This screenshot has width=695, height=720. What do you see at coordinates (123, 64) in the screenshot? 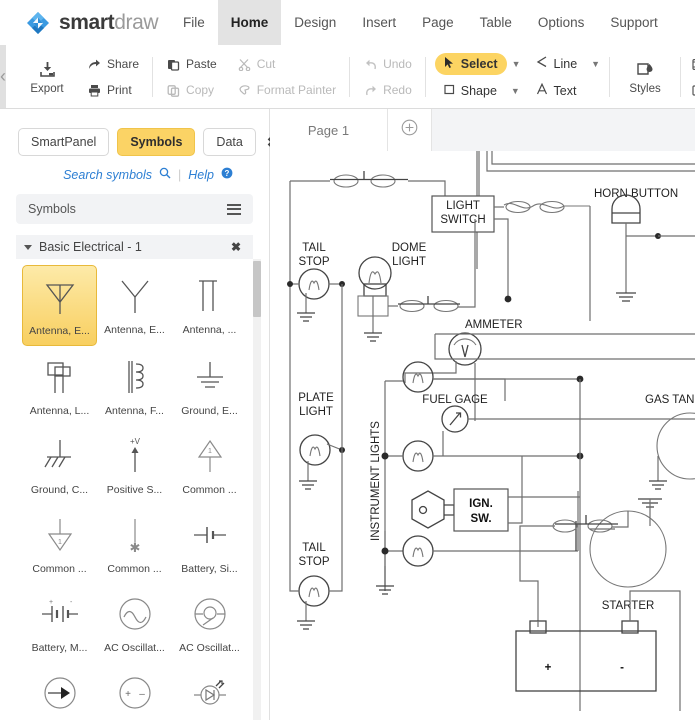
I see `share-label: Share` at bounding box center [123, 64].